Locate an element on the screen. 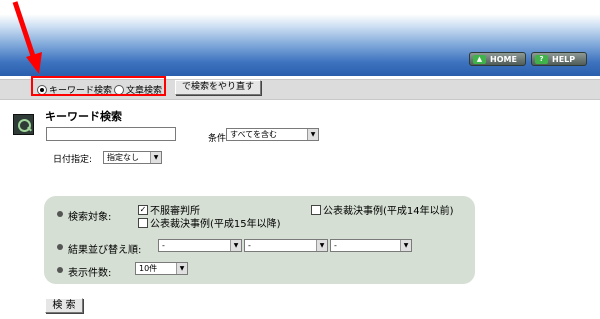  sort-label: 結果並び替え順: is located at coordinates (105, 250).